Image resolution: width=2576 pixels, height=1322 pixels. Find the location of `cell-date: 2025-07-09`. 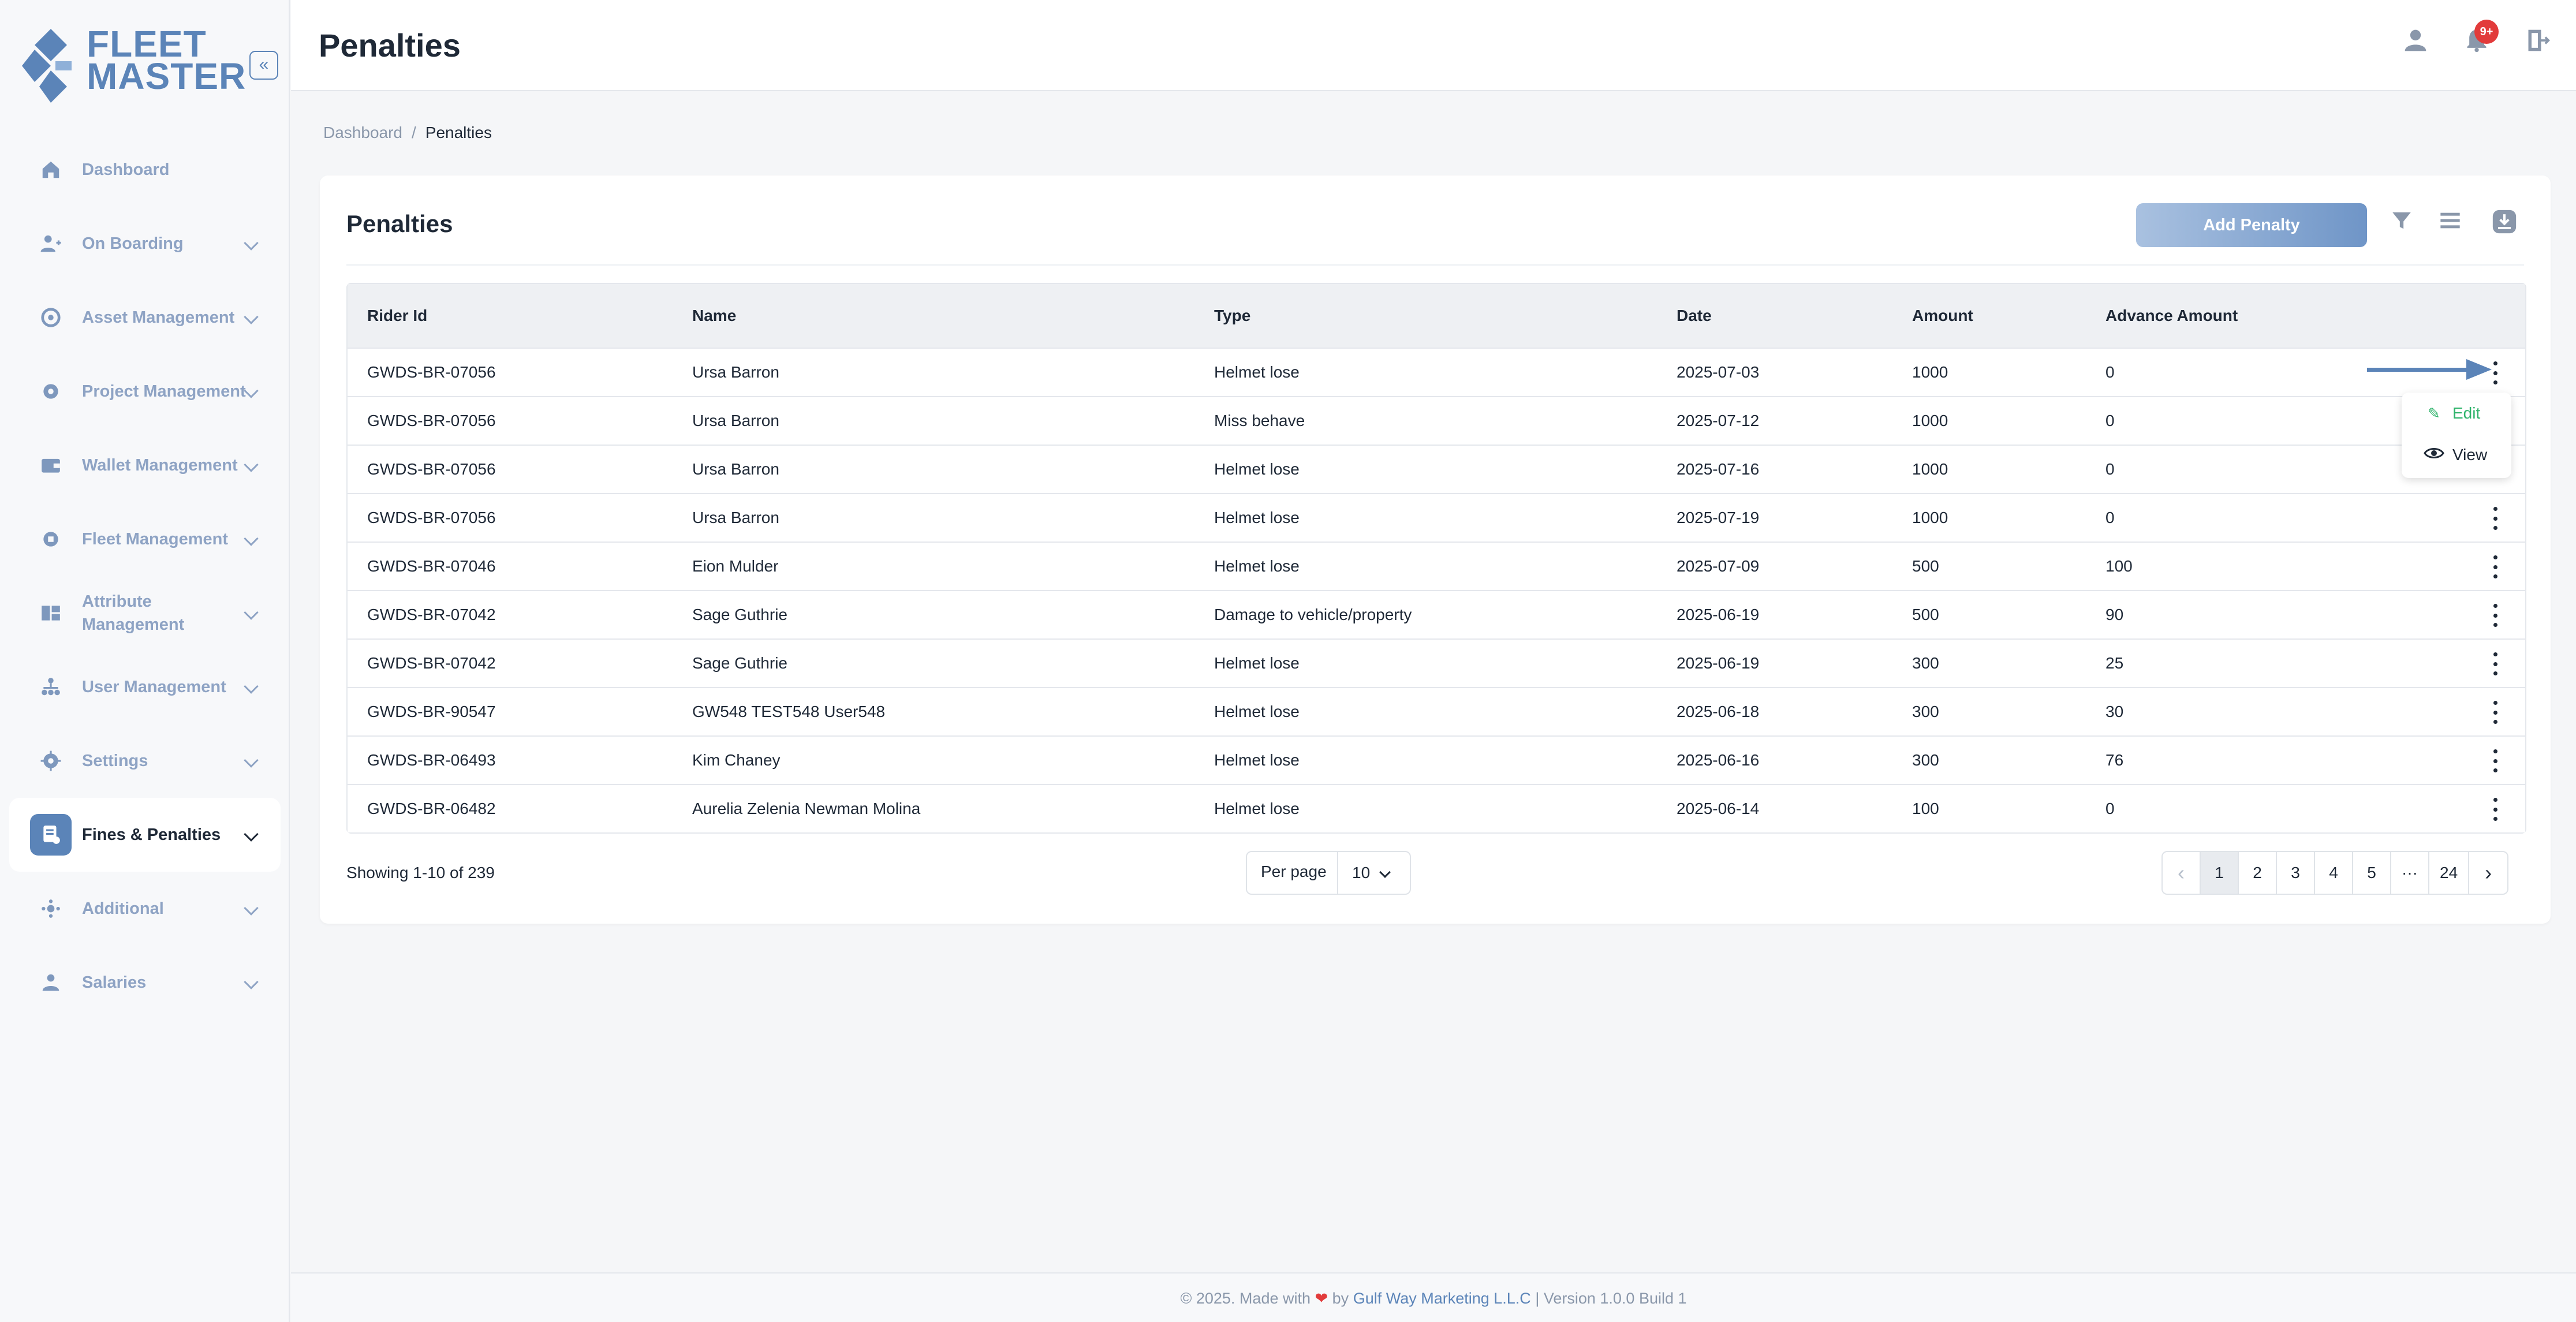

cell-date: 2025-07-09 is located at coordinates (1718, 566).